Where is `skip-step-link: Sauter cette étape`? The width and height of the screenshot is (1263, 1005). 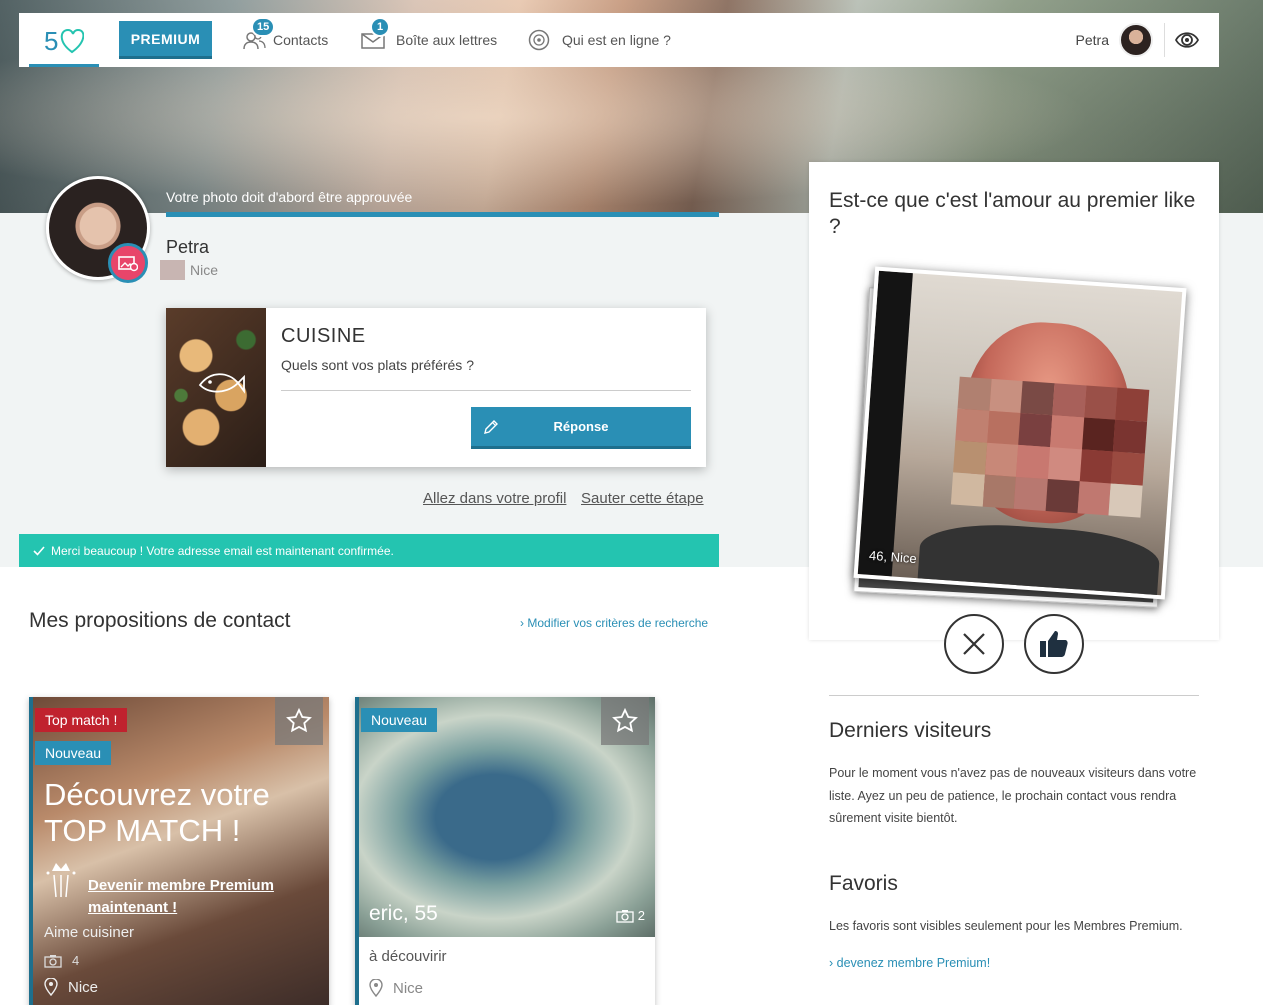 skip-step-link: Sauter cette étape is located at coordinates (642, 498).